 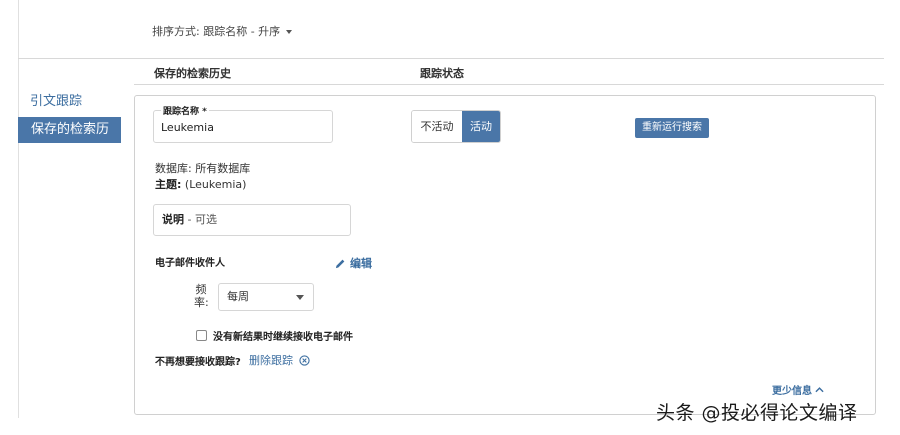 I want to click on topic-info: 主题: (Leukemia), so click(x=200, y=184).